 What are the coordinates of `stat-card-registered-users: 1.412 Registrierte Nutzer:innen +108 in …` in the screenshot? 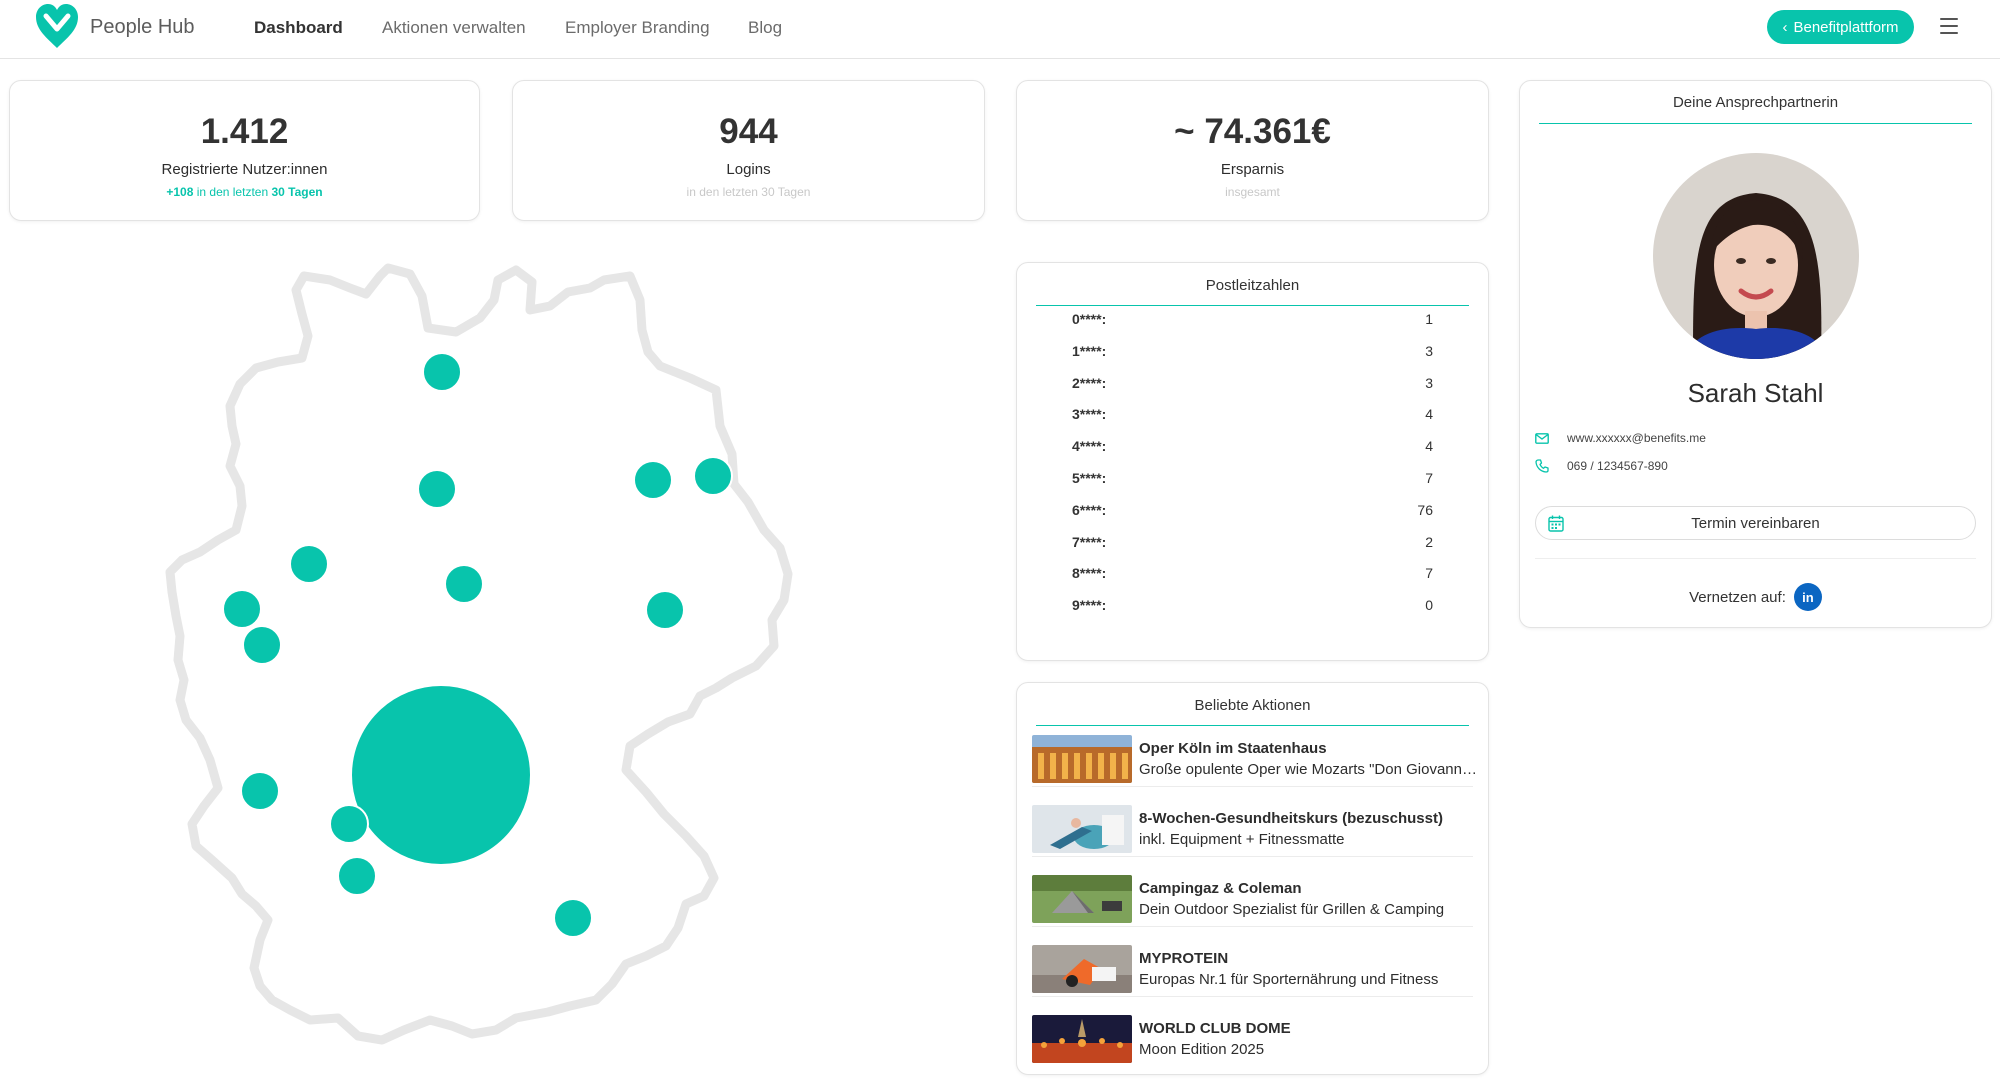 It's located at (244, 150).